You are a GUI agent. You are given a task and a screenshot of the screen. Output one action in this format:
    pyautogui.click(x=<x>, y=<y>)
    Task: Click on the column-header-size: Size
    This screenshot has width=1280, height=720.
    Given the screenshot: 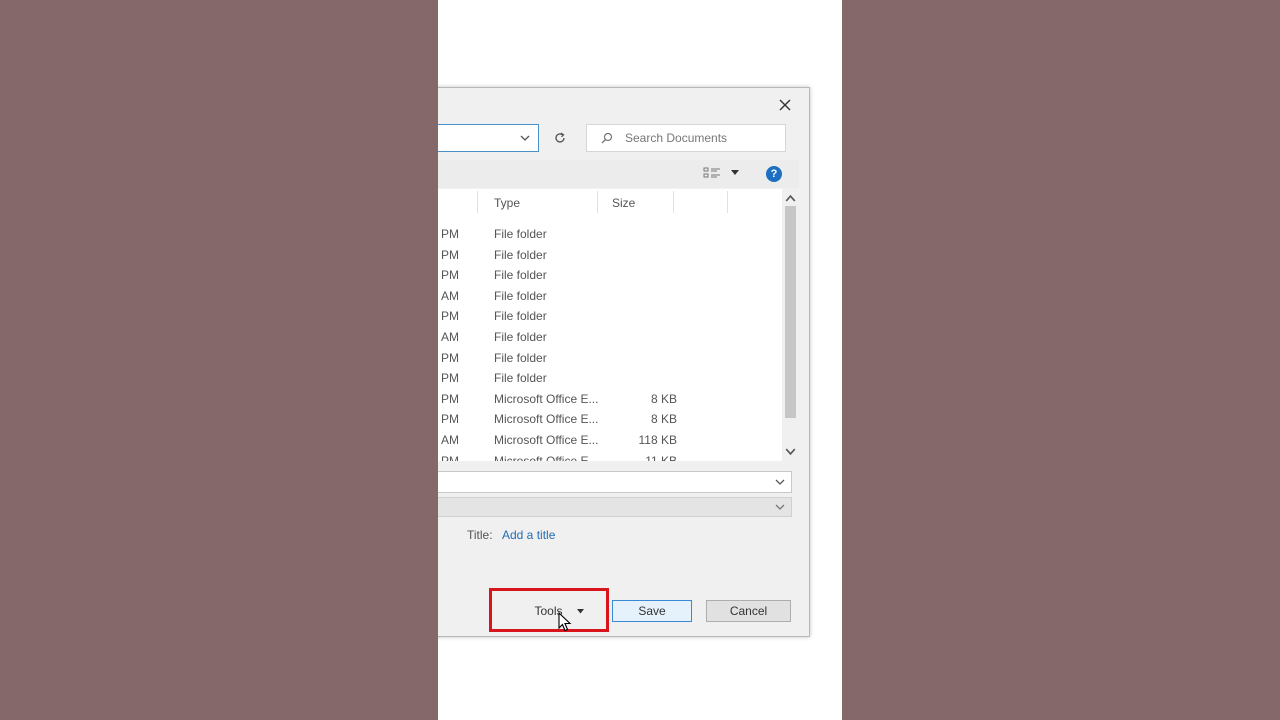 What is the action you would take?
    pyautogui.click(x=623, y=203)
    